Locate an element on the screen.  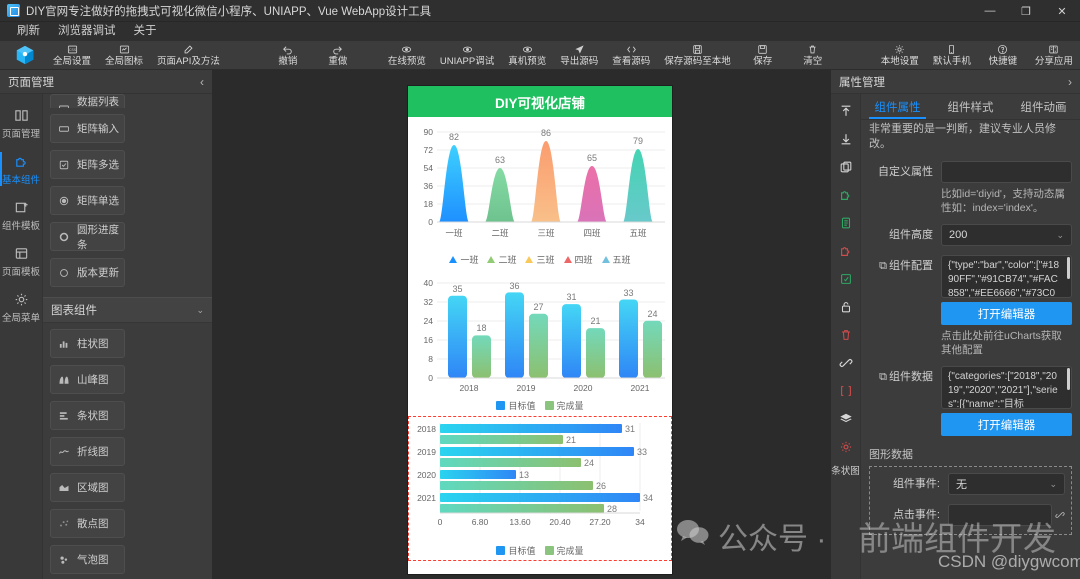
toolbar-global-settings: CSS 全局设置 is located at coordinates (72, 55).